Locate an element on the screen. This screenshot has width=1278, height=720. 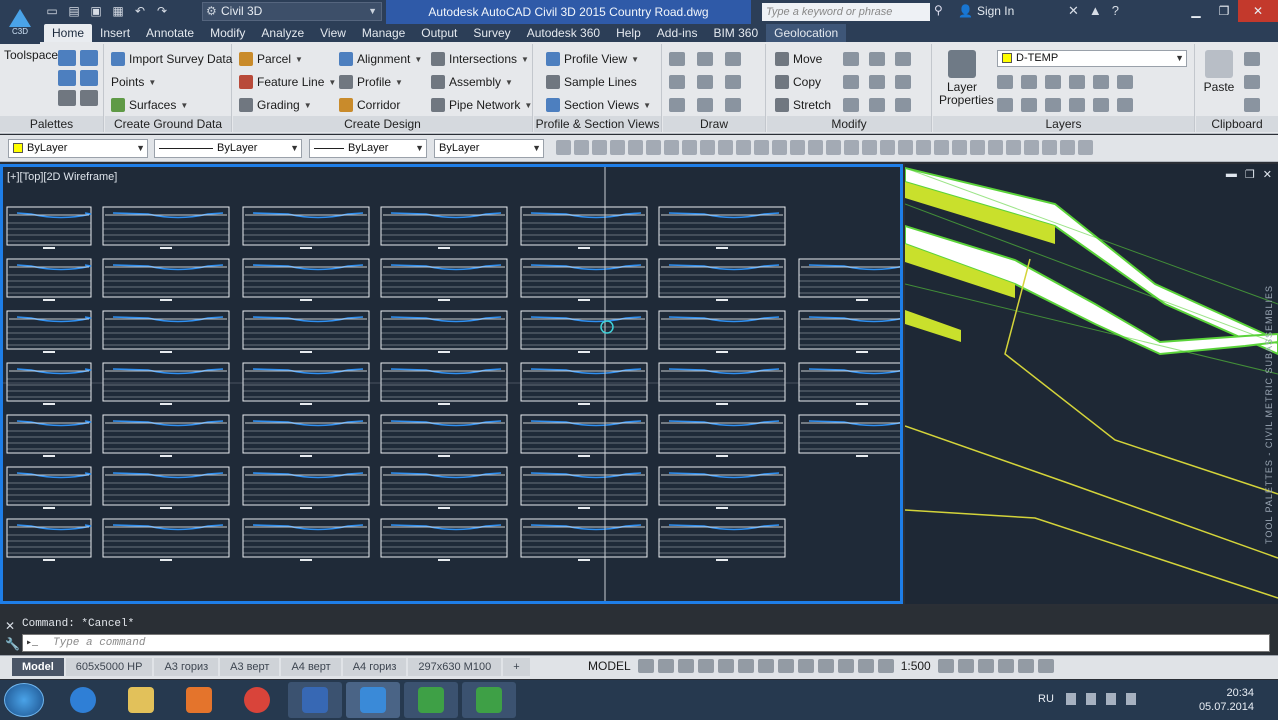
tab-home: Home is located at coordinates (68, 33).